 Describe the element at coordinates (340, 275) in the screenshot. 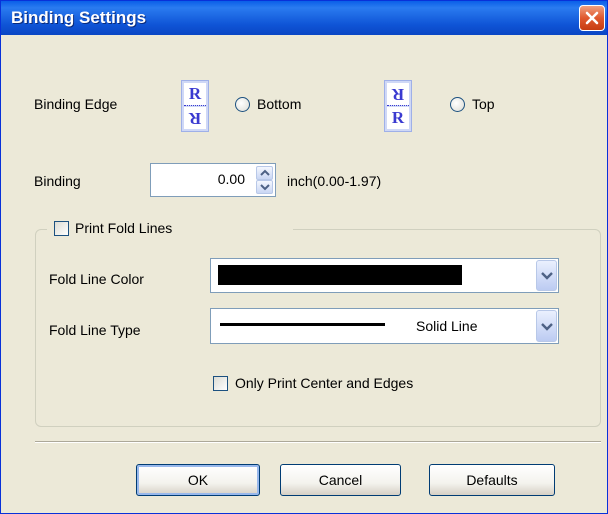

I see `color-swatch` at that location.